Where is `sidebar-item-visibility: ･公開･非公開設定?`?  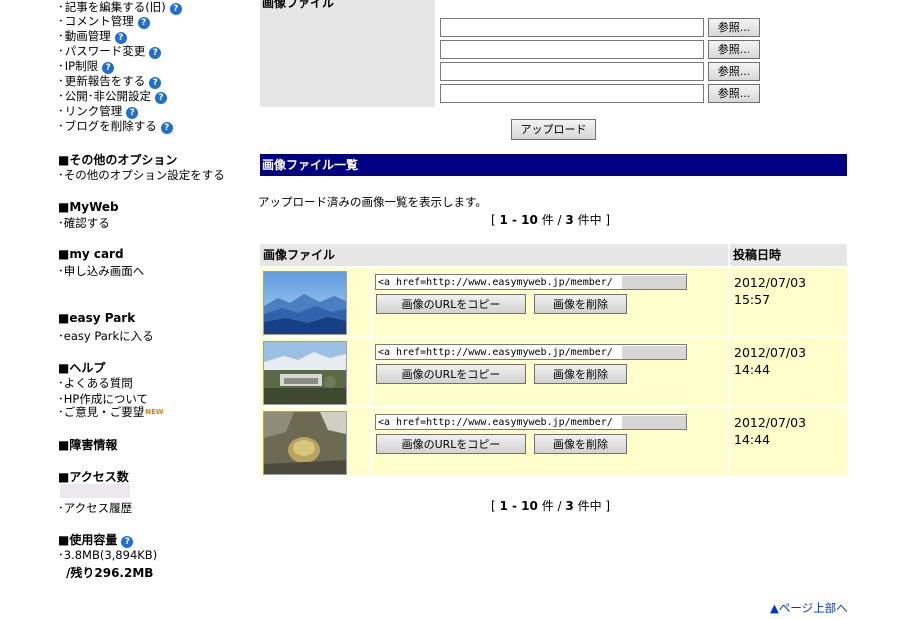 sidebar-item-visibility: ･公開･非公開設定? is located at coordinates (112, 96).